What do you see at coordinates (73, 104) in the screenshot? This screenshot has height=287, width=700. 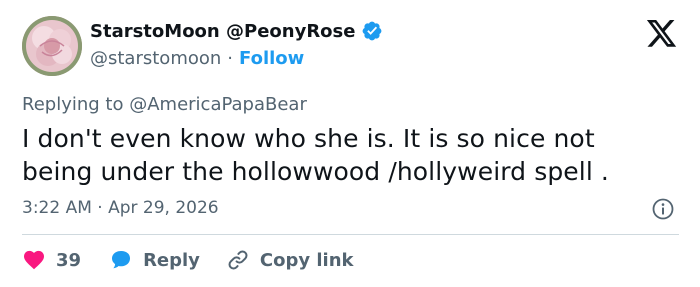 I see `replying-to-prefix: Replying to` at bounding box center [73, 104].